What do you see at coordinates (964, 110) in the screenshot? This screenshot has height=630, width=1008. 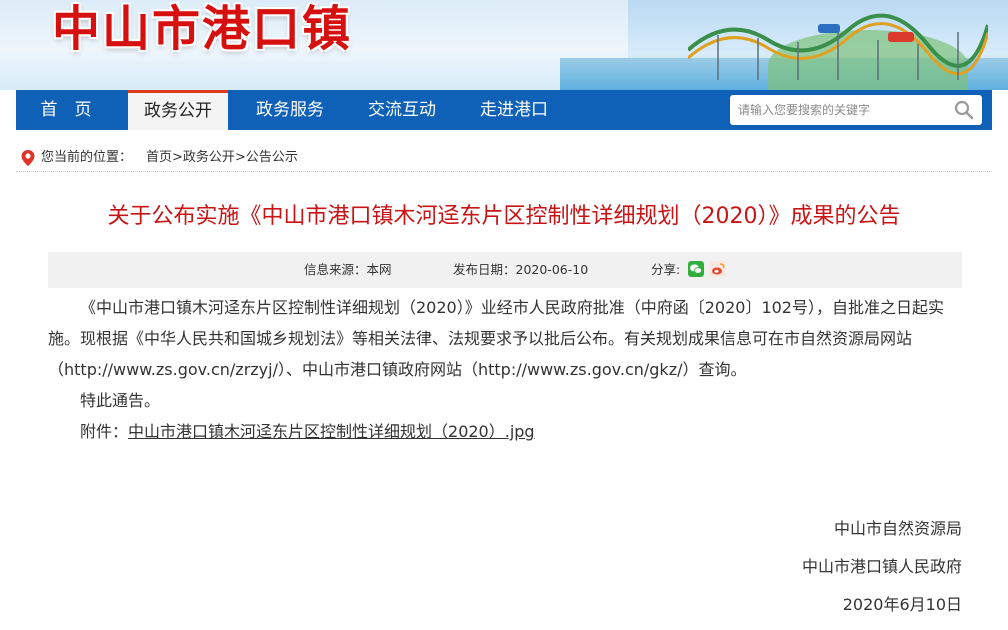 I see `search-icon` at bounding box center [964, 110].